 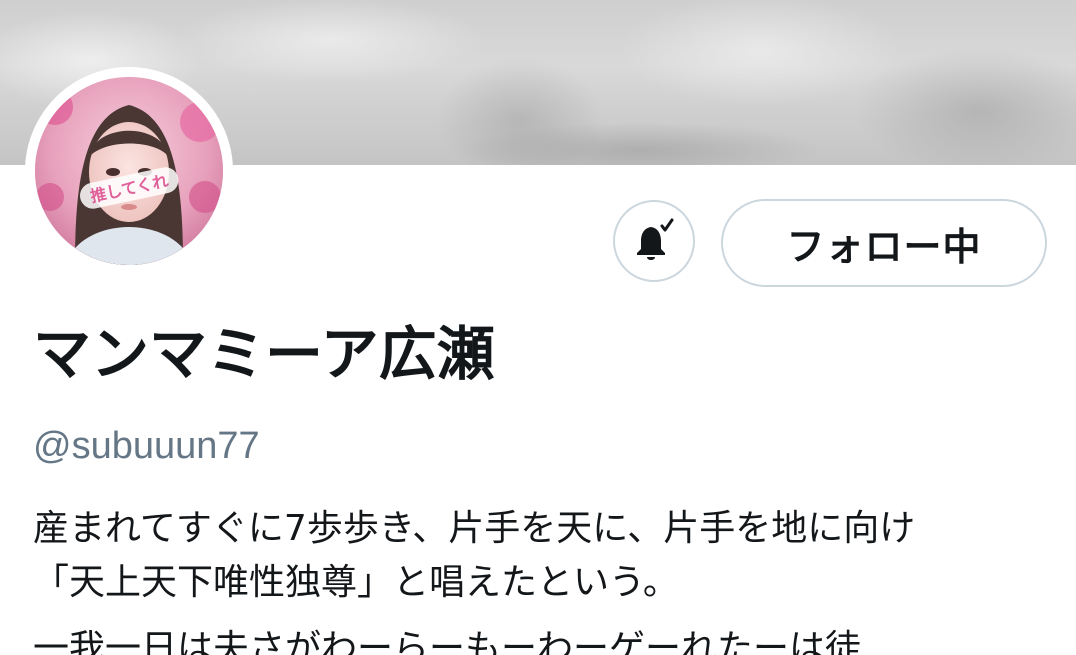 What do you see at coordinates (884, 243) in the screenshot?
I see `following-button: フォロー中` at bounding box center [884, 243].